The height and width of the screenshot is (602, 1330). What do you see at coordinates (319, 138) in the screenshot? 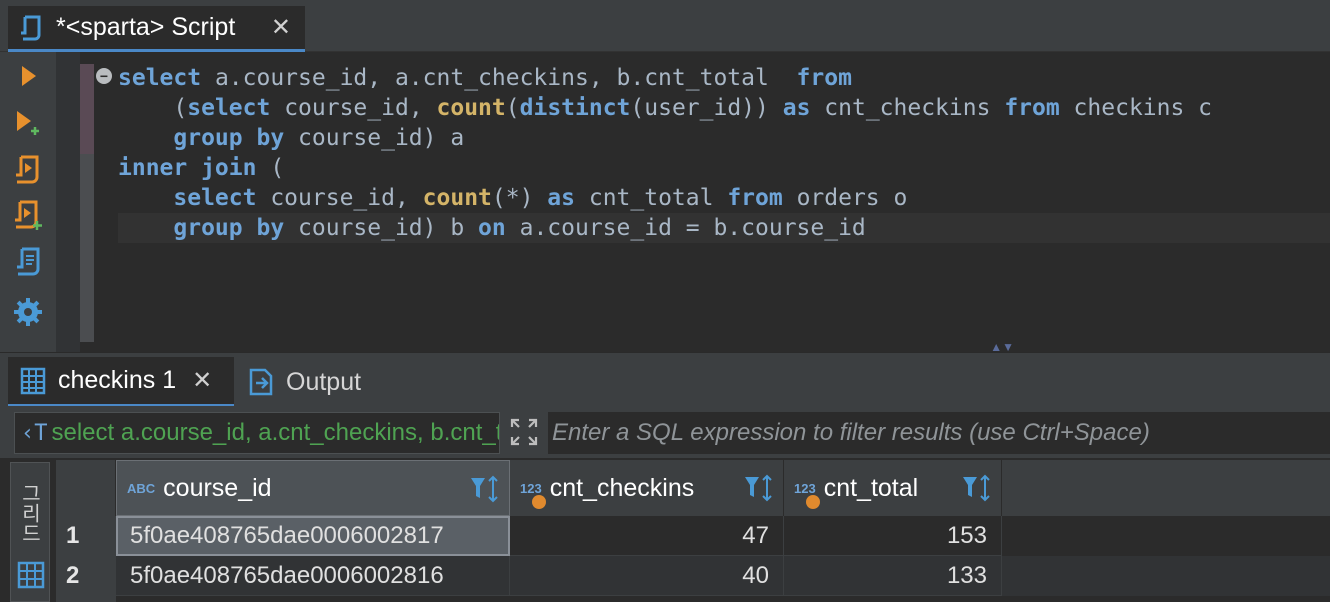
I see `code-line-3: group by course_id) a` at bounding box center [319, 138].